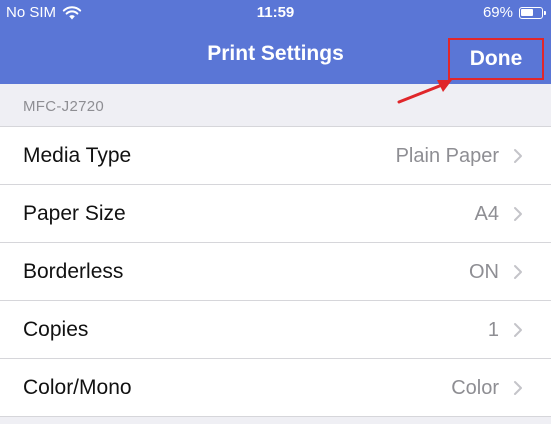 Image resolution: width=551 pixels, height=424 pixels. What do you see at coordinates (275, 214) in the screenshot?
I see `row-paper-size: Paper Size A4` at bounding box center [275, 214].